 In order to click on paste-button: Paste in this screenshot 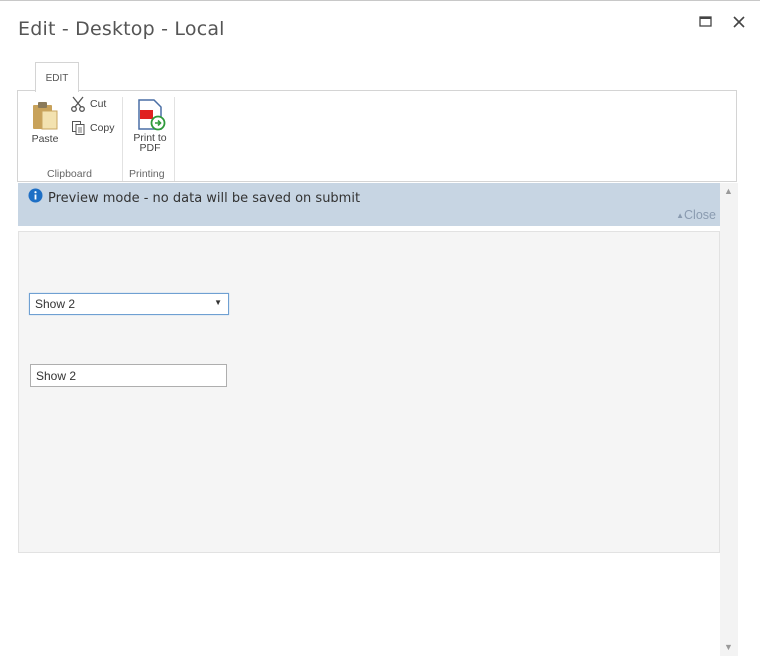, I will do `click(45, 122)`.